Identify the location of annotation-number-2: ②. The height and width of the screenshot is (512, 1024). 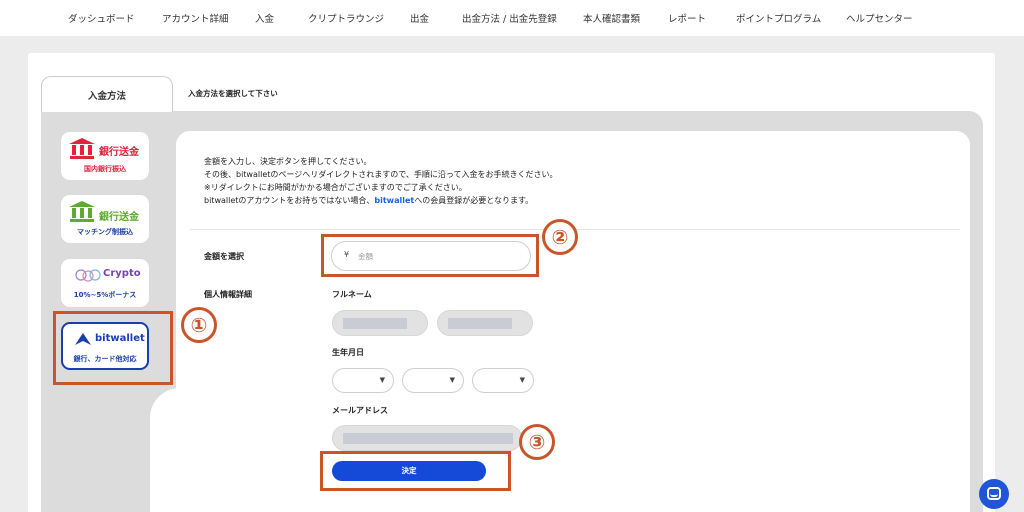
(560, 237).